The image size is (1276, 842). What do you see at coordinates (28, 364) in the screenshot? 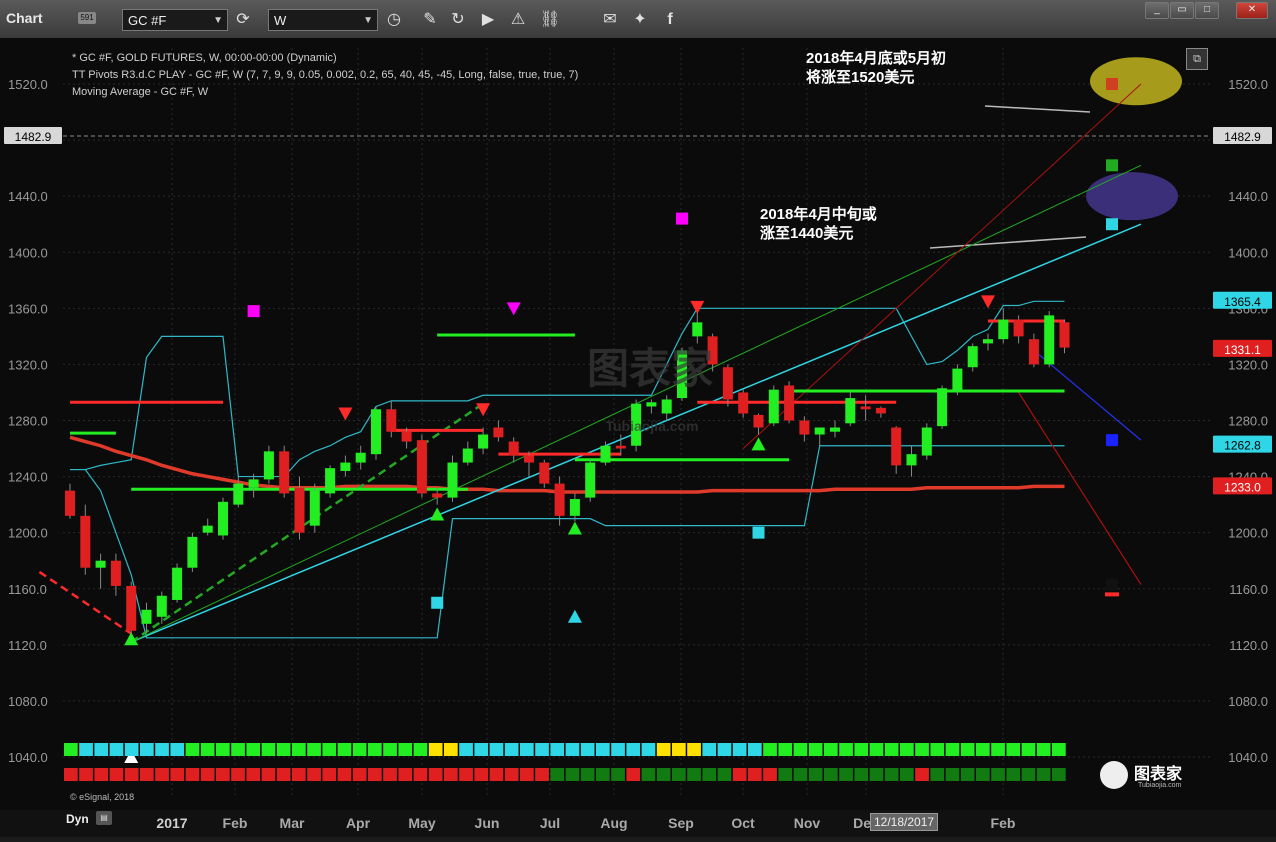
I see `y-tick-label: 1320.0` at bounding box center [28, 364].